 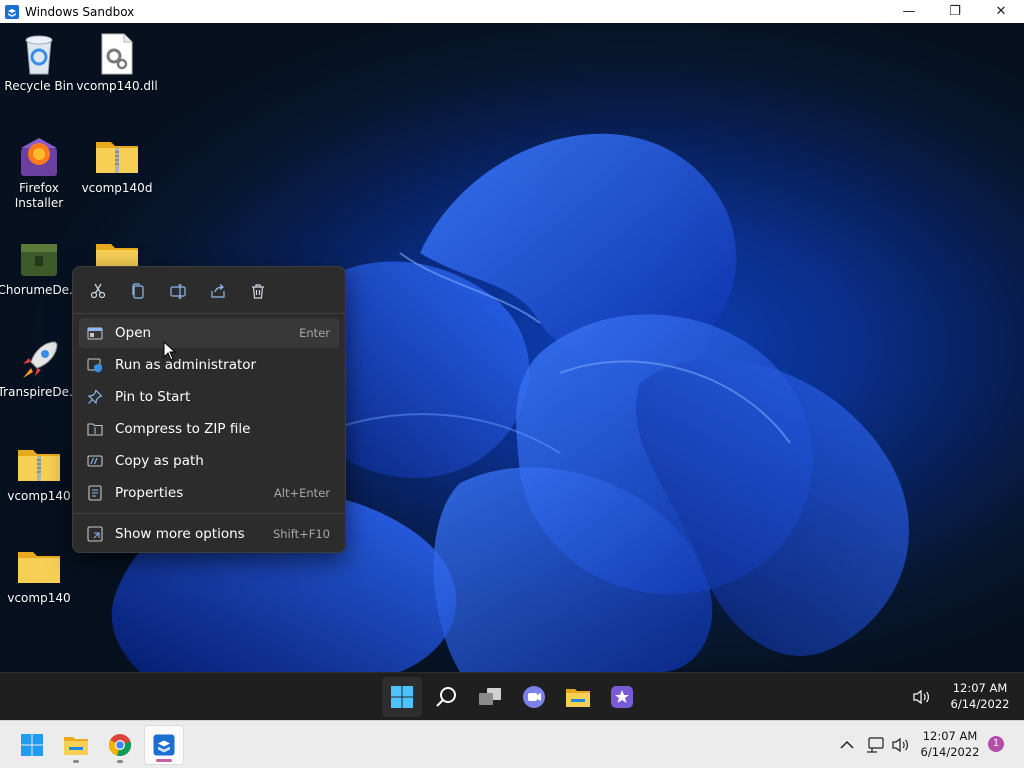 I want to click on clock-time: 12:07 AM, so click(x=950, y=736).